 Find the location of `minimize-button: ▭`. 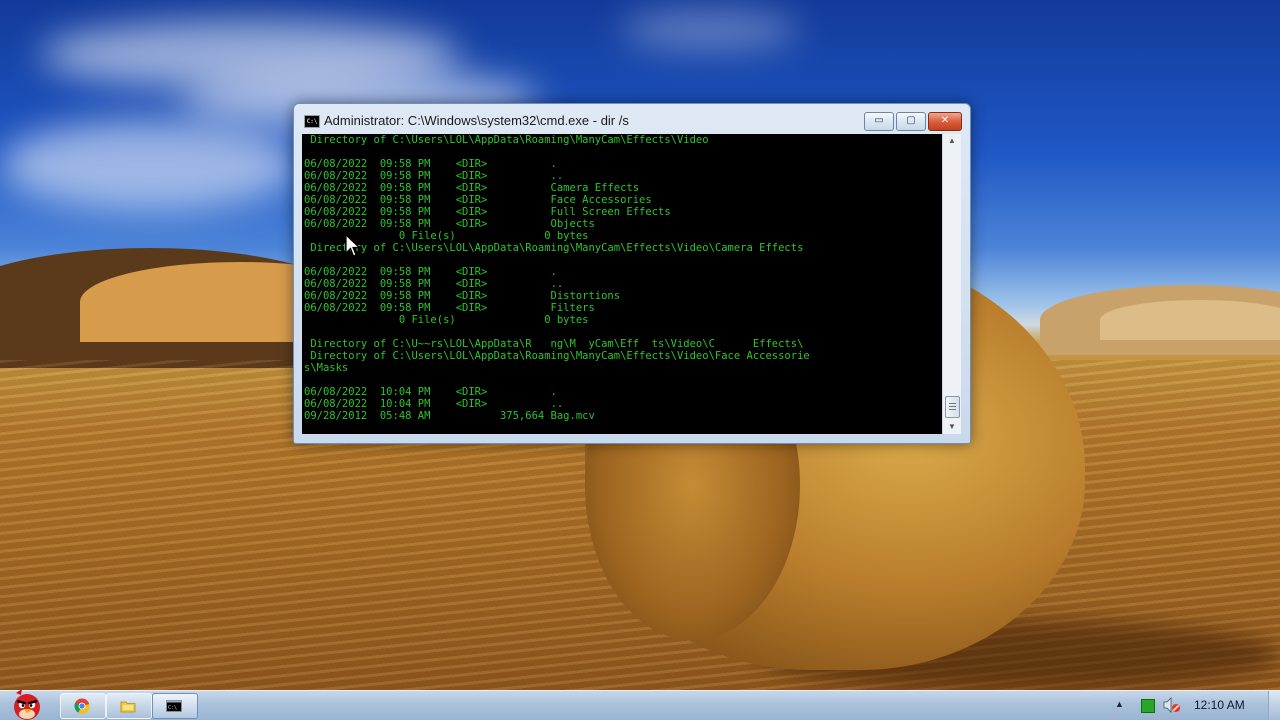

minimize-button: ▭ is located at coordinates (879, 121).